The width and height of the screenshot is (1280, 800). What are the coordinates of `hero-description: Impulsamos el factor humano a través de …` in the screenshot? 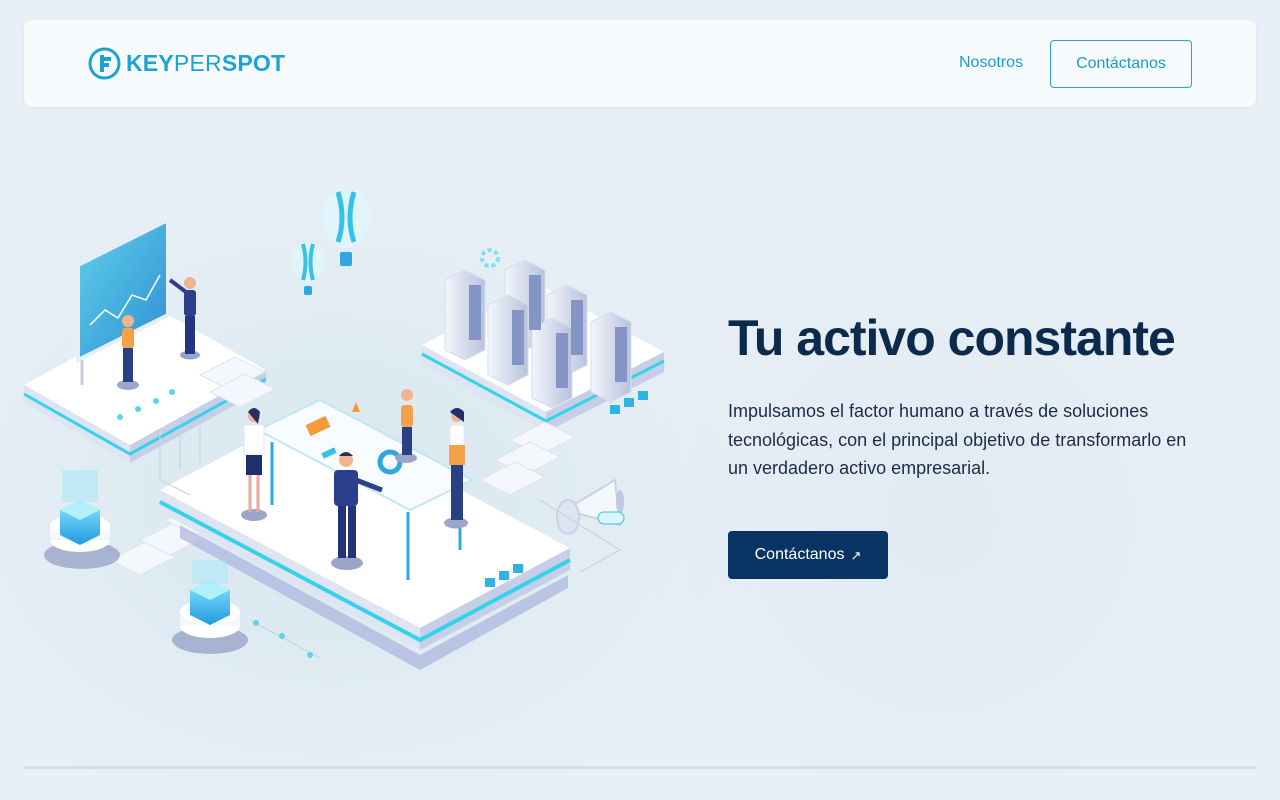 It's located at (957, 439).